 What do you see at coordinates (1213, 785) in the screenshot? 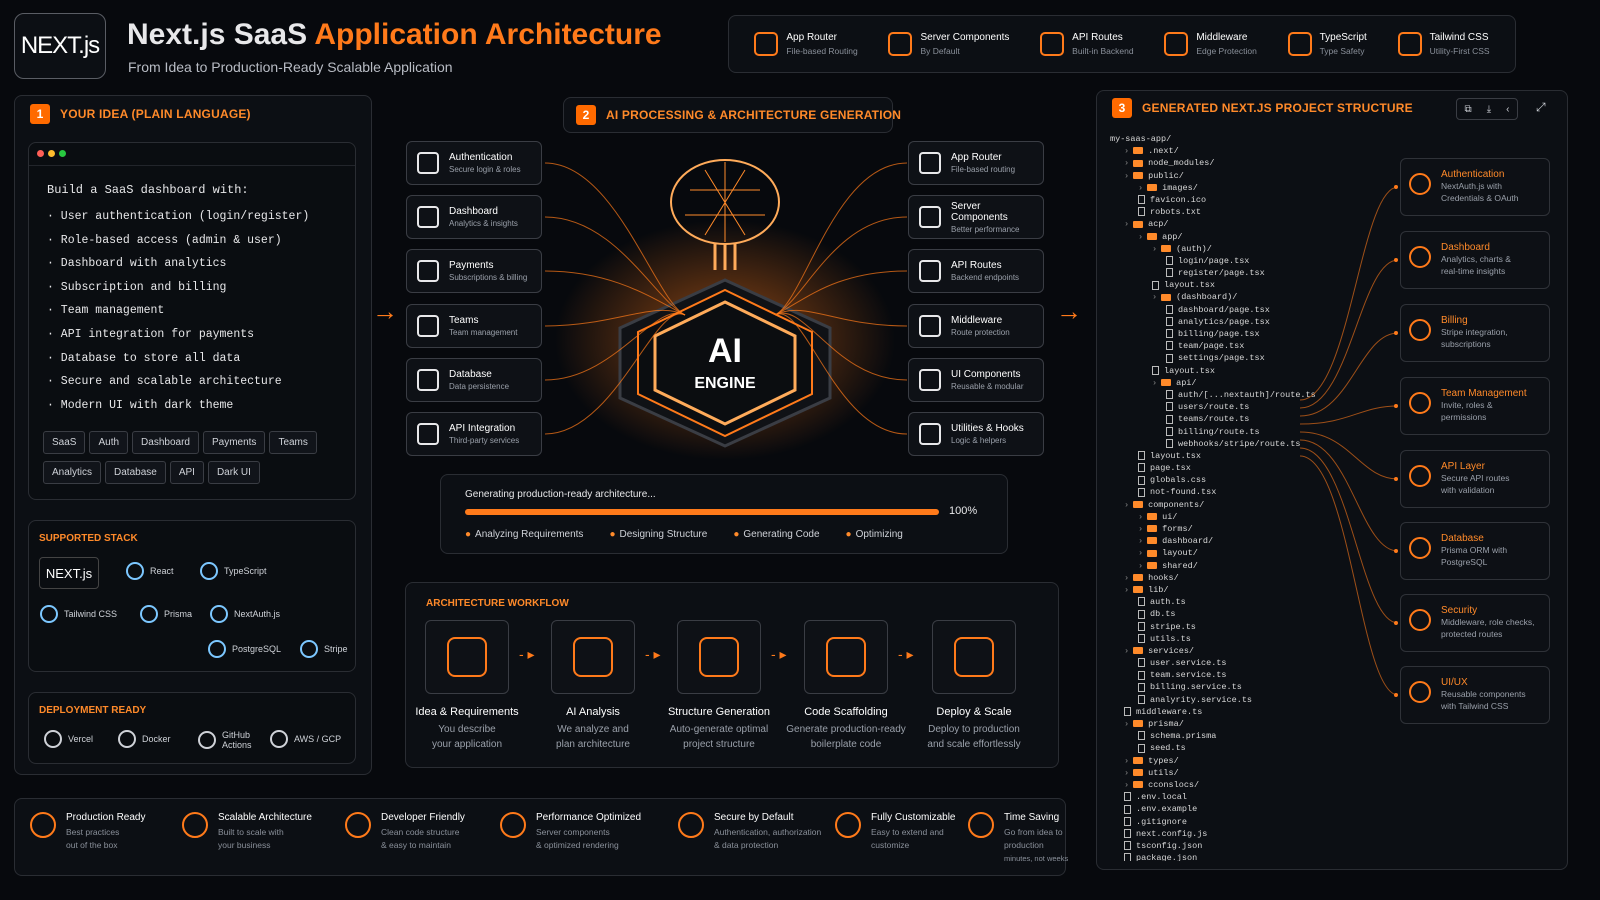
I see `tree-folder: › cconslocs/` at bounding box center [1213, 785].